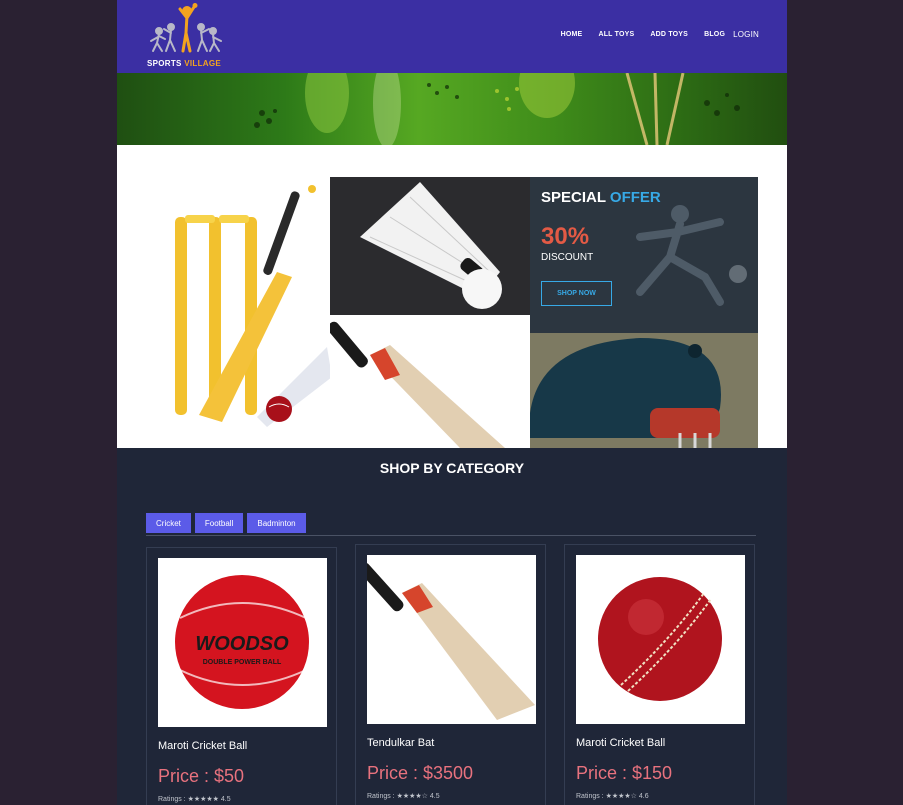 The width and height of the screenshot is (903, 805). What do you see at coordinates (430, 246) in the screenshot?
I see `shuttlecock-image` at bounding box center [430, 246].